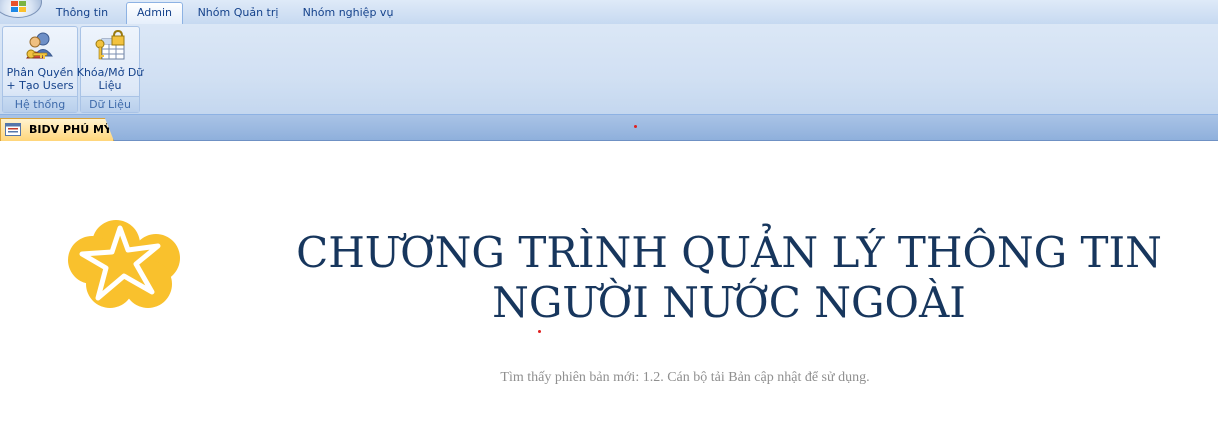  I want to click on bidv-star-logo-icon, so click(124, 264).